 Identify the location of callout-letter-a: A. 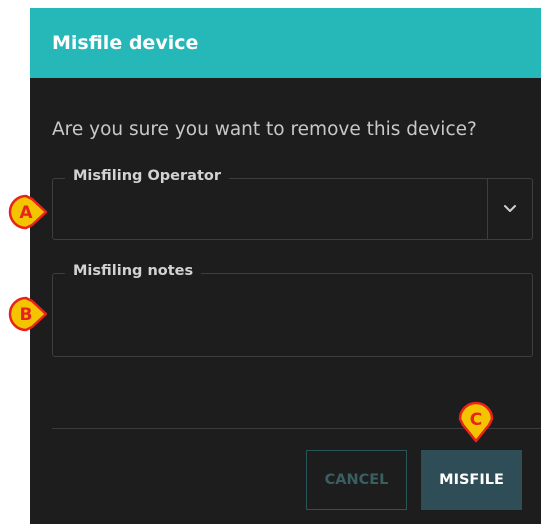
(26, 213).